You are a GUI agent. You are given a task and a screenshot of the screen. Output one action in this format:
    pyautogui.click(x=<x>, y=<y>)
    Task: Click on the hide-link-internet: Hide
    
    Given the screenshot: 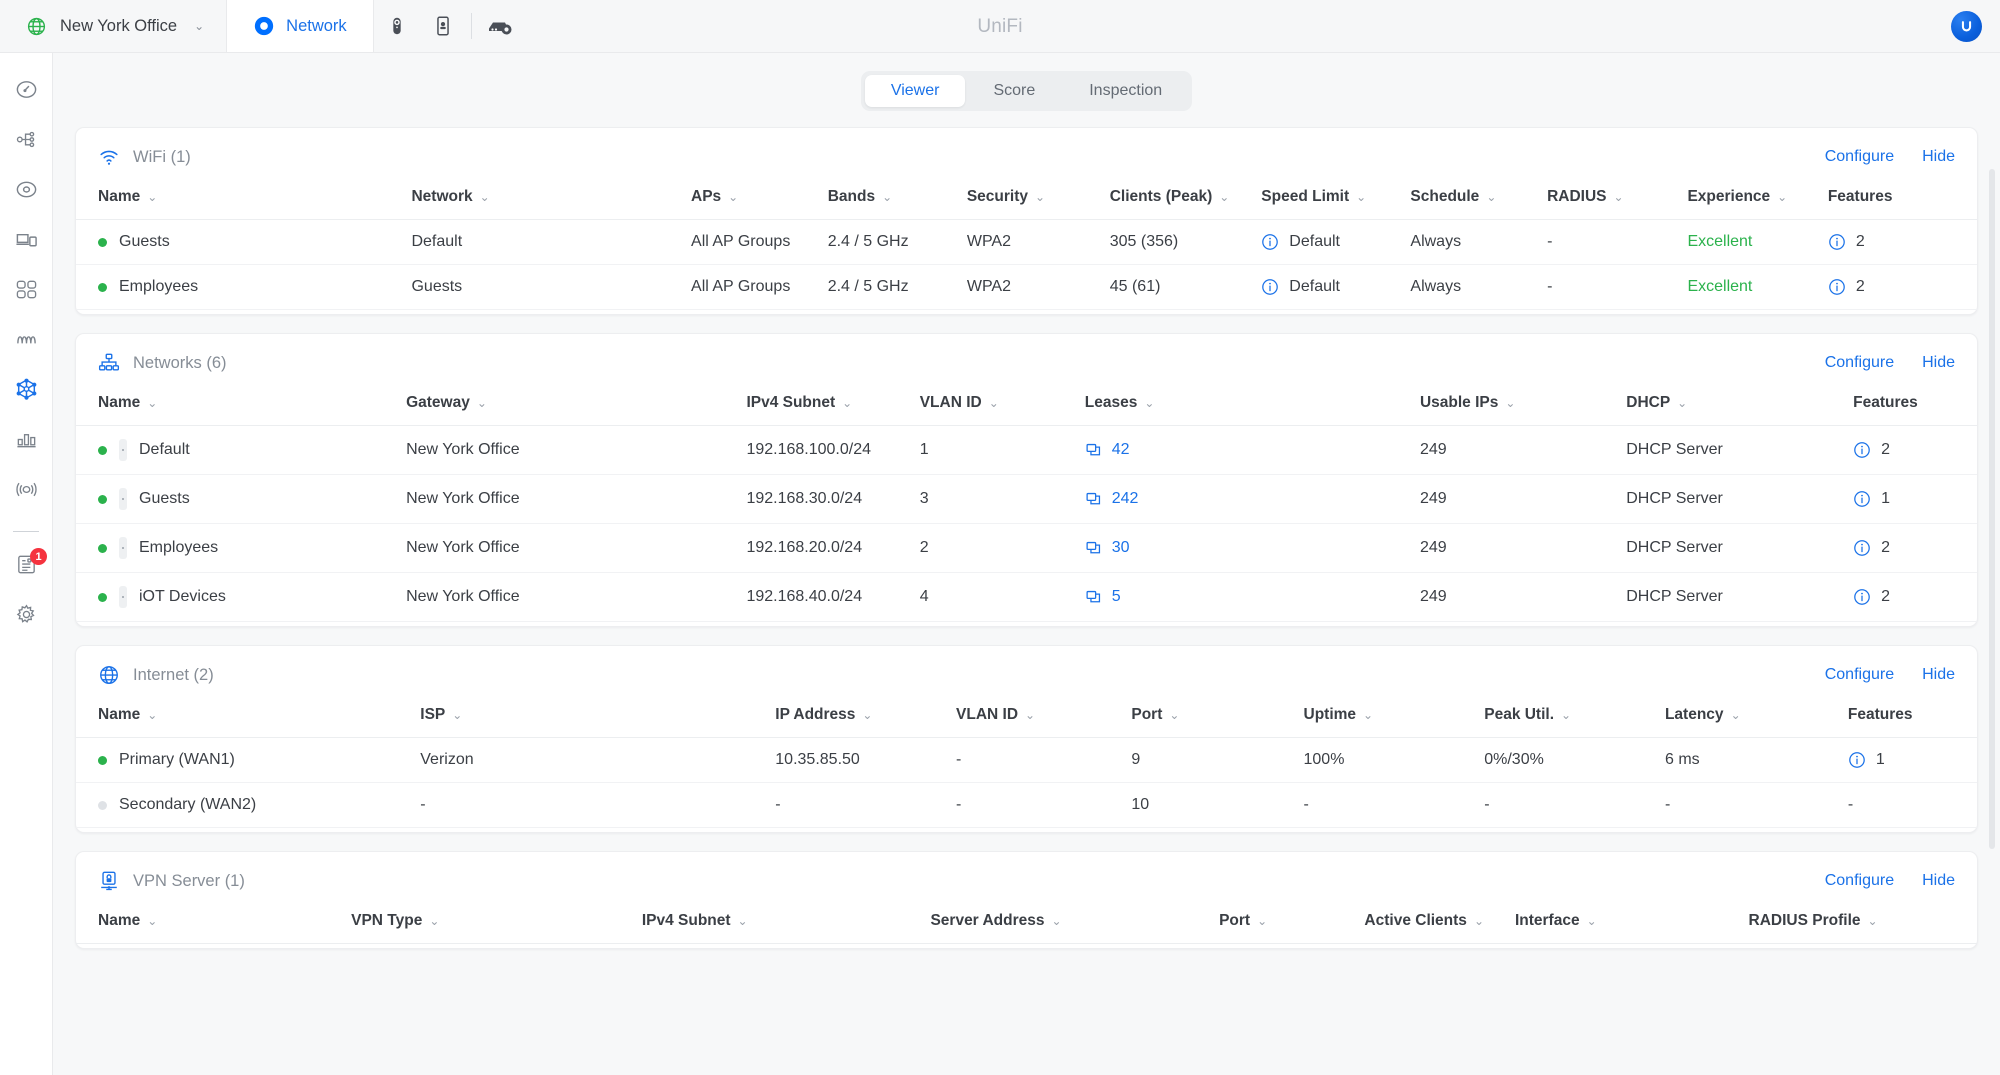 What is the action you would take?
    pyautogui.click(x=1938, y=675)
    